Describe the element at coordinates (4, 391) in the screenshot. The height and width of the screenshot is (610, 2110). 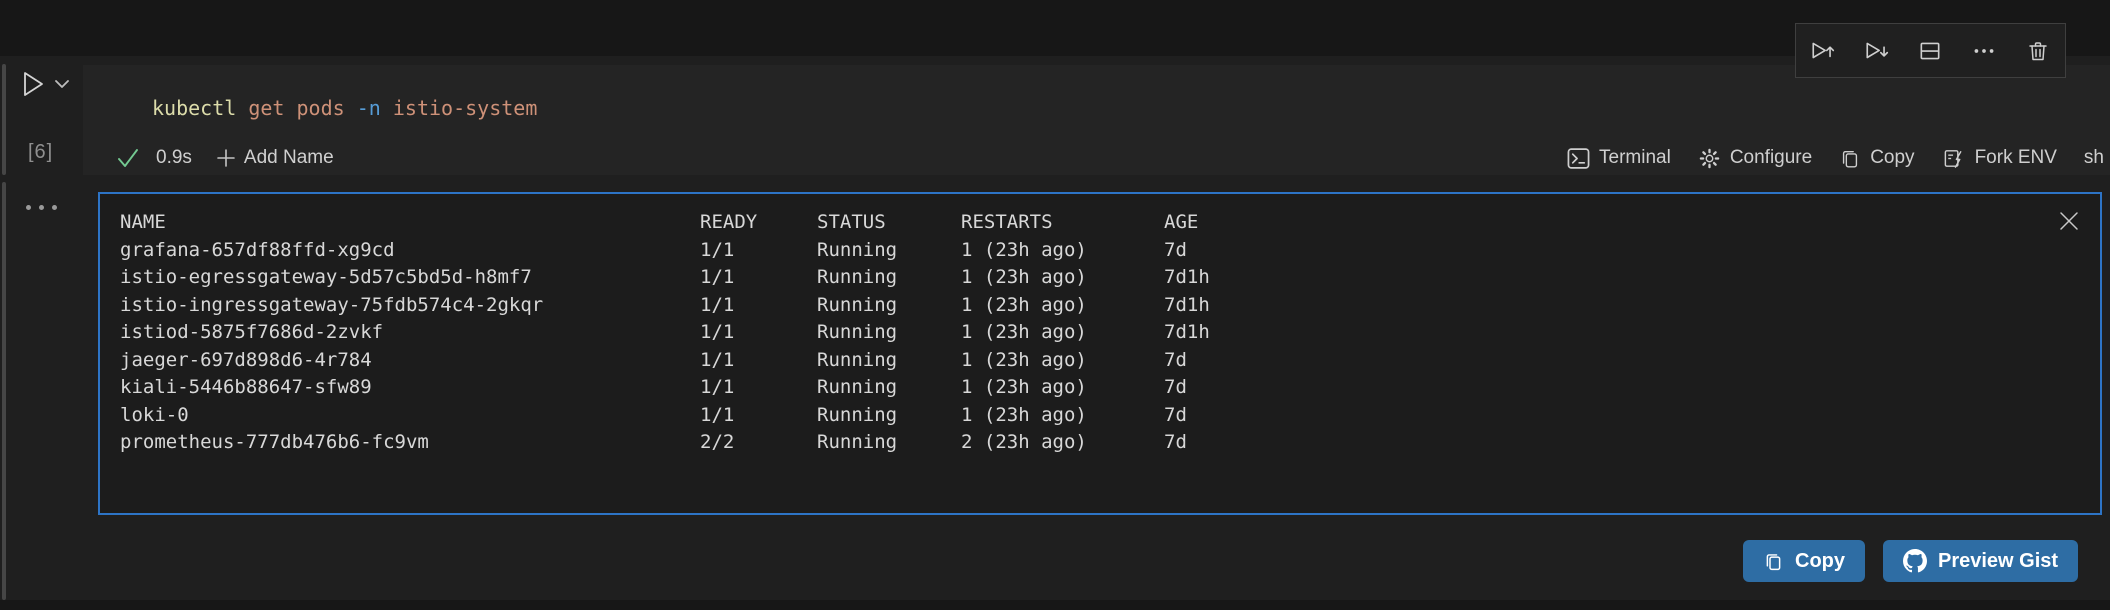
I see `output-focus-bar` at that location.